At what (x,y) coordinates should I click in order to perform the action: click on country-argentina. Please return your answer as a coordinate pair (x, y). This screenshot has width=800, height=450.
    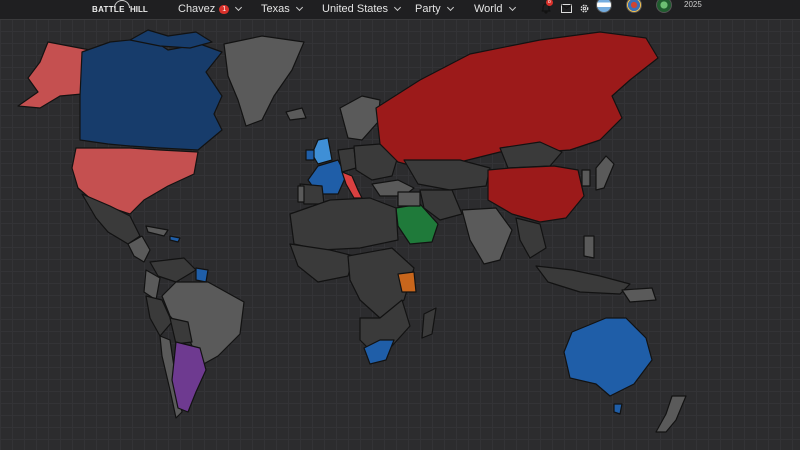
    Looking at the image, I should click on (189, 377).